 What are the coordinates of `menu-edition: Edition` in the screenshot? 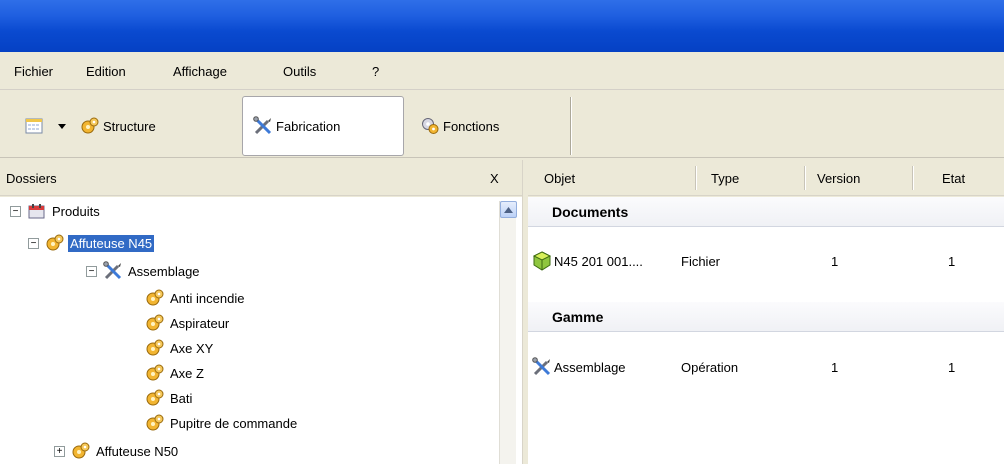 It's located at (106, 71).